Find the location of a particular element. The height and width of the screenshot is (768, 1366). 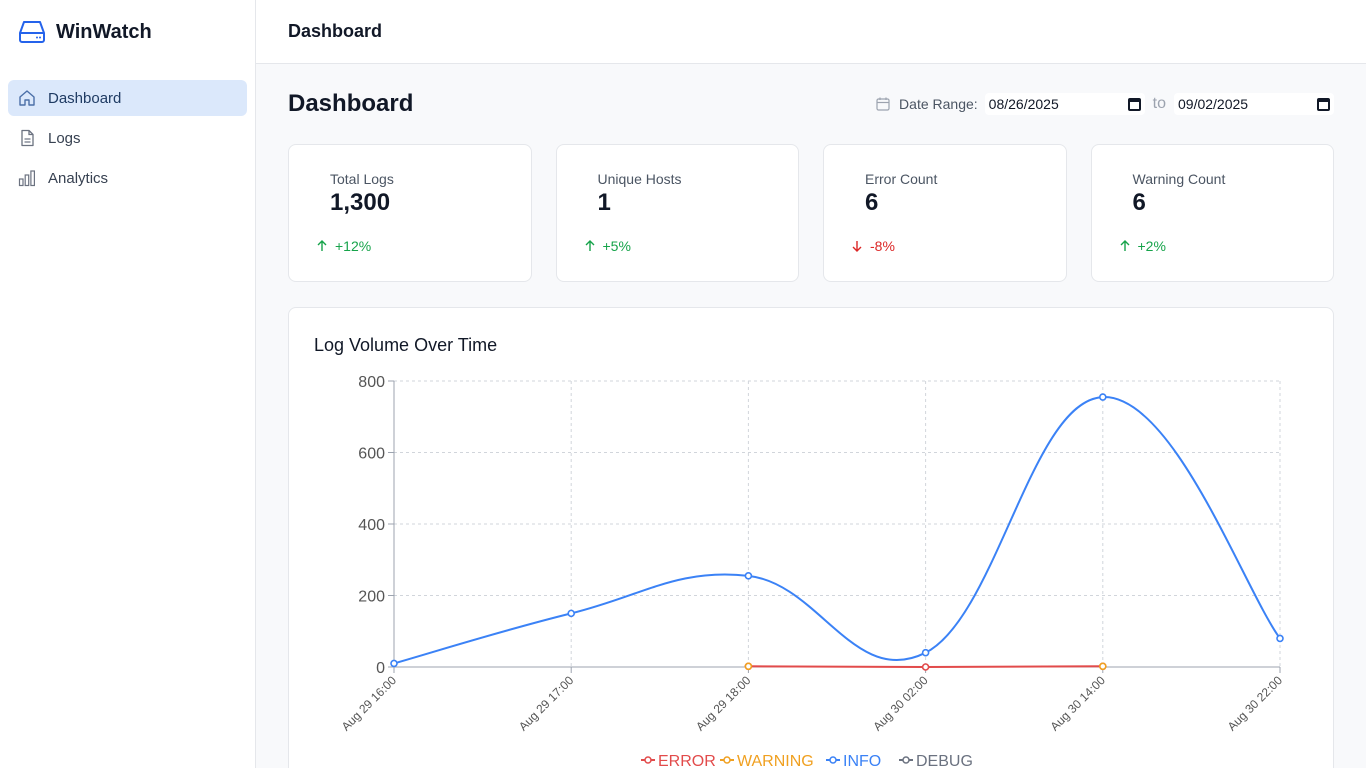

file-icon is located at coordinates (27, 138).